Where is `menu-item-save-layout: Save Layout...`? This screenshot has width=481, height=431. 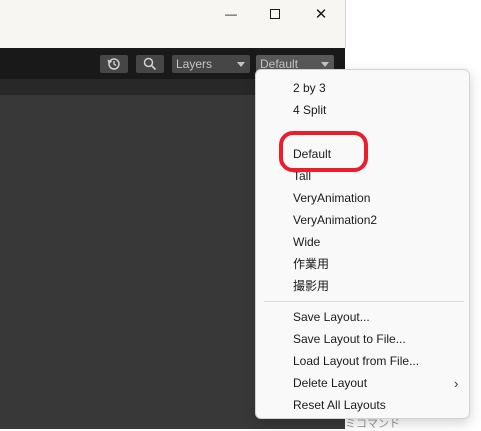
menu-item-save-layout: Save Layout... is located at coordinates (331, 317).